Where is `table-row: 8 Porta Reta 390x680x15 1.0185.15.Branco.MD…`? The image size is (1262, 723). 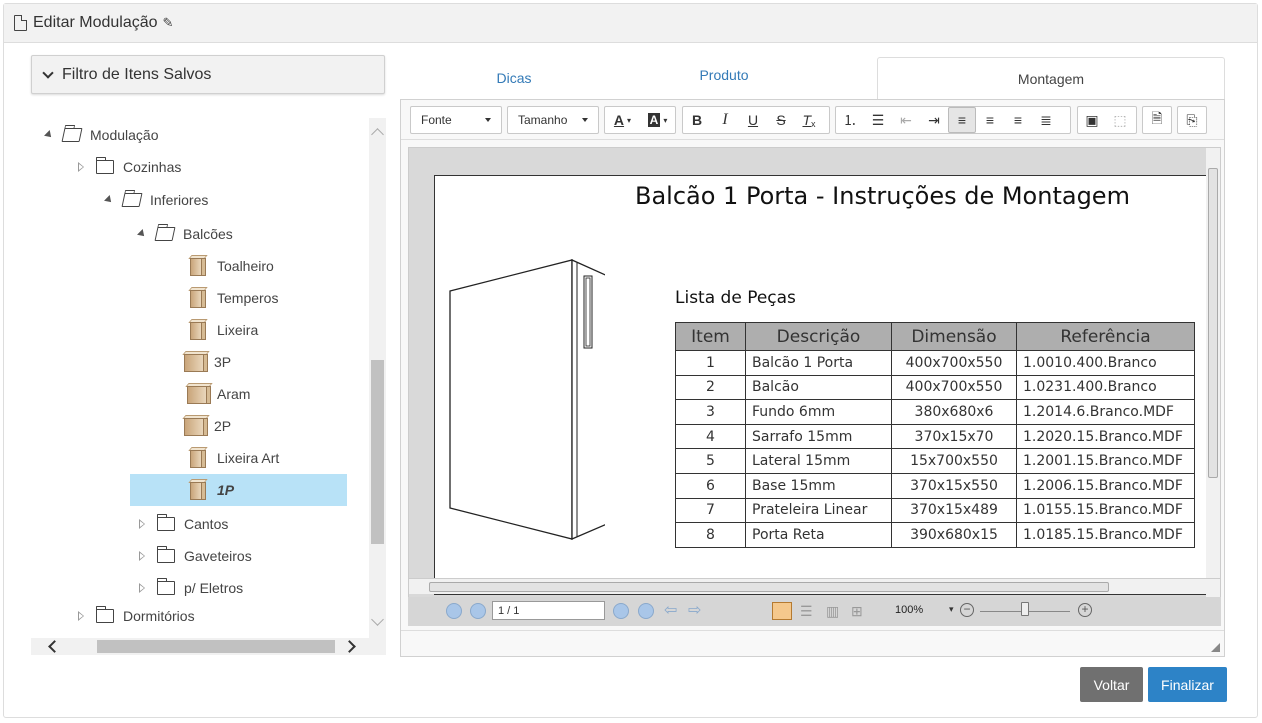
table-row: 8 Porta Reta 390x680x15 1.0185.15.Branco.MD… is located at coordinates (935, 535).